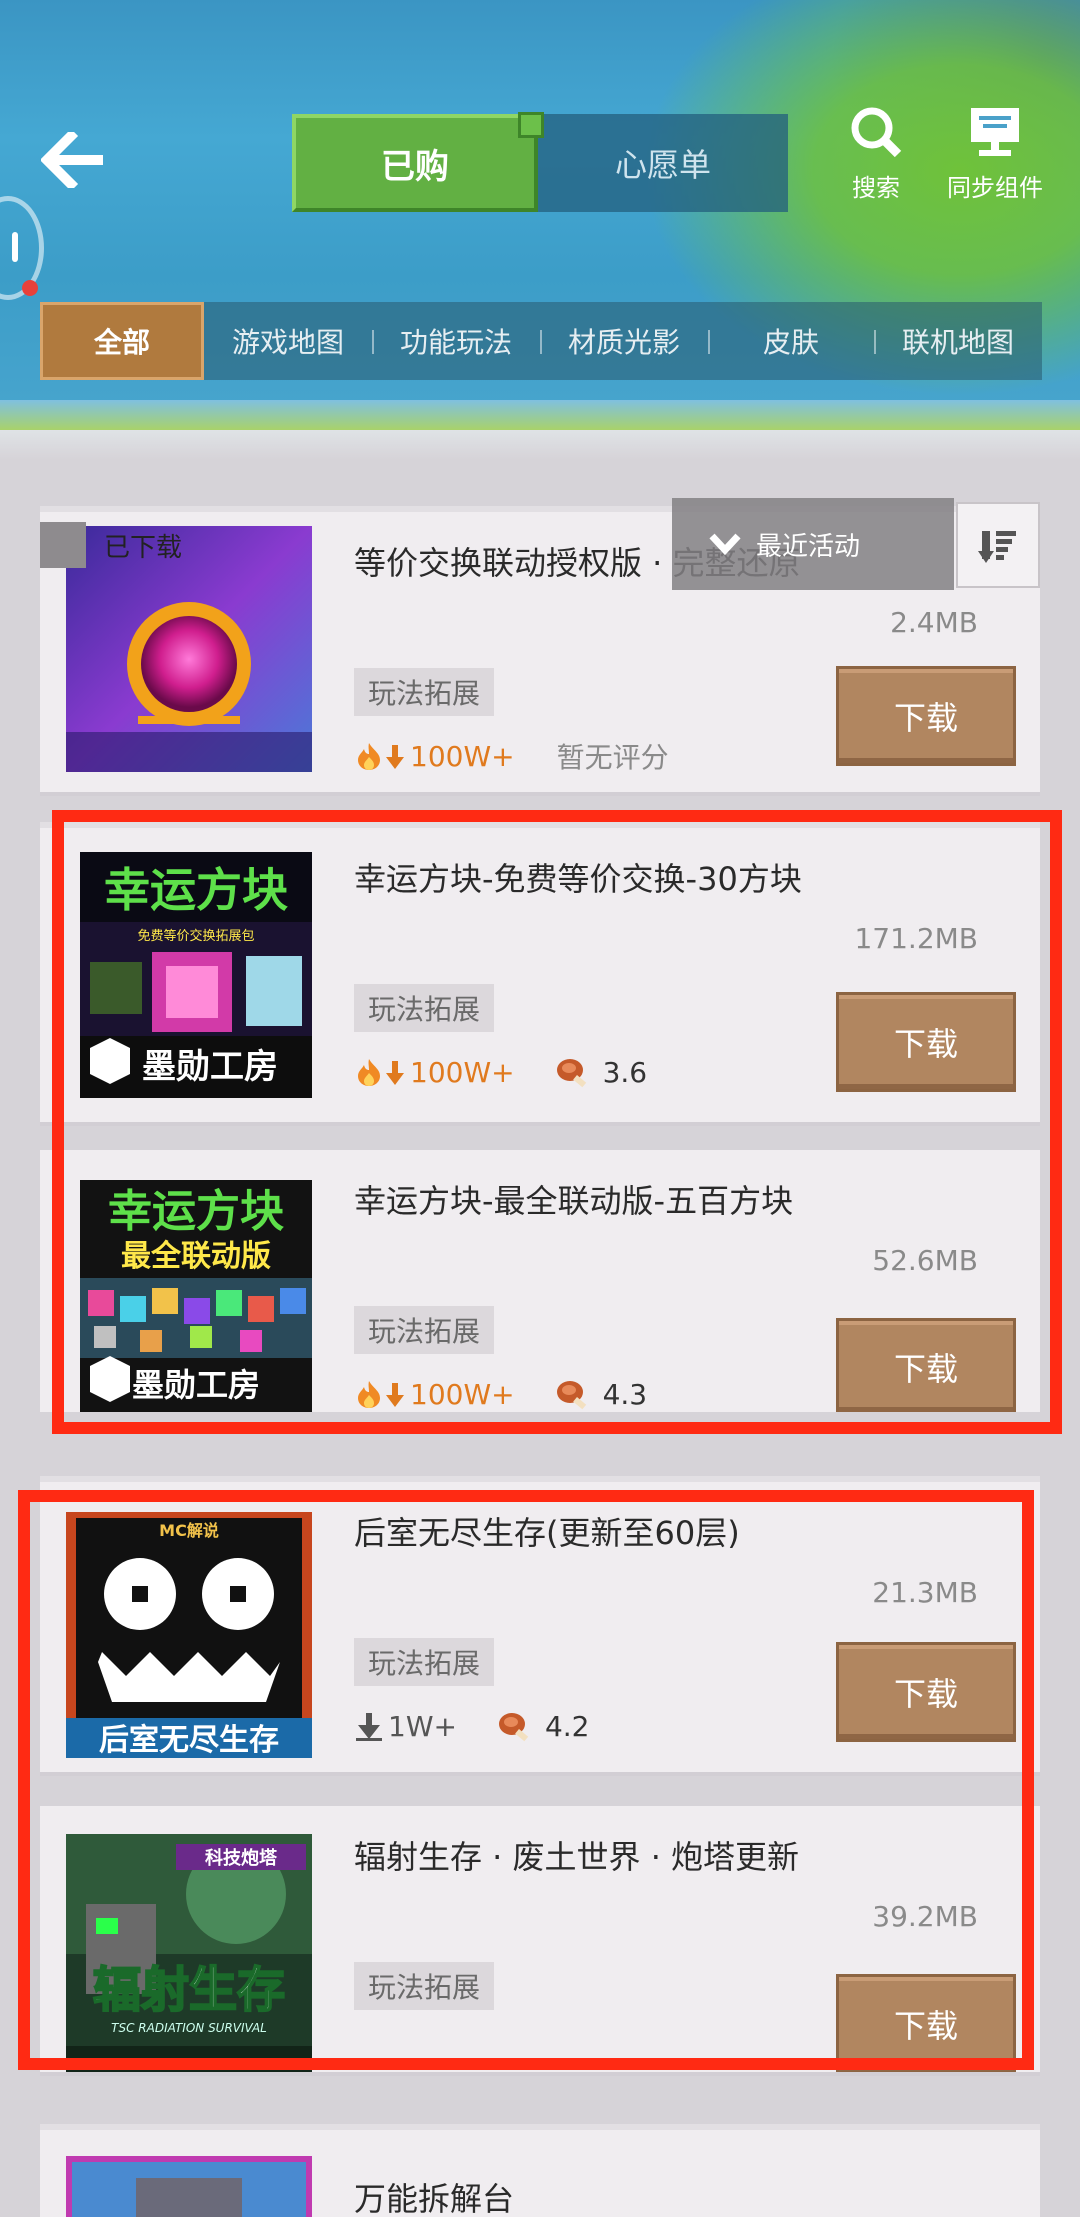 The height and width of the screenshot is (2217, 1080). Describe the element at coordinates (189, 2186) in the screenshot. I see `item-thumbnail` at that location.